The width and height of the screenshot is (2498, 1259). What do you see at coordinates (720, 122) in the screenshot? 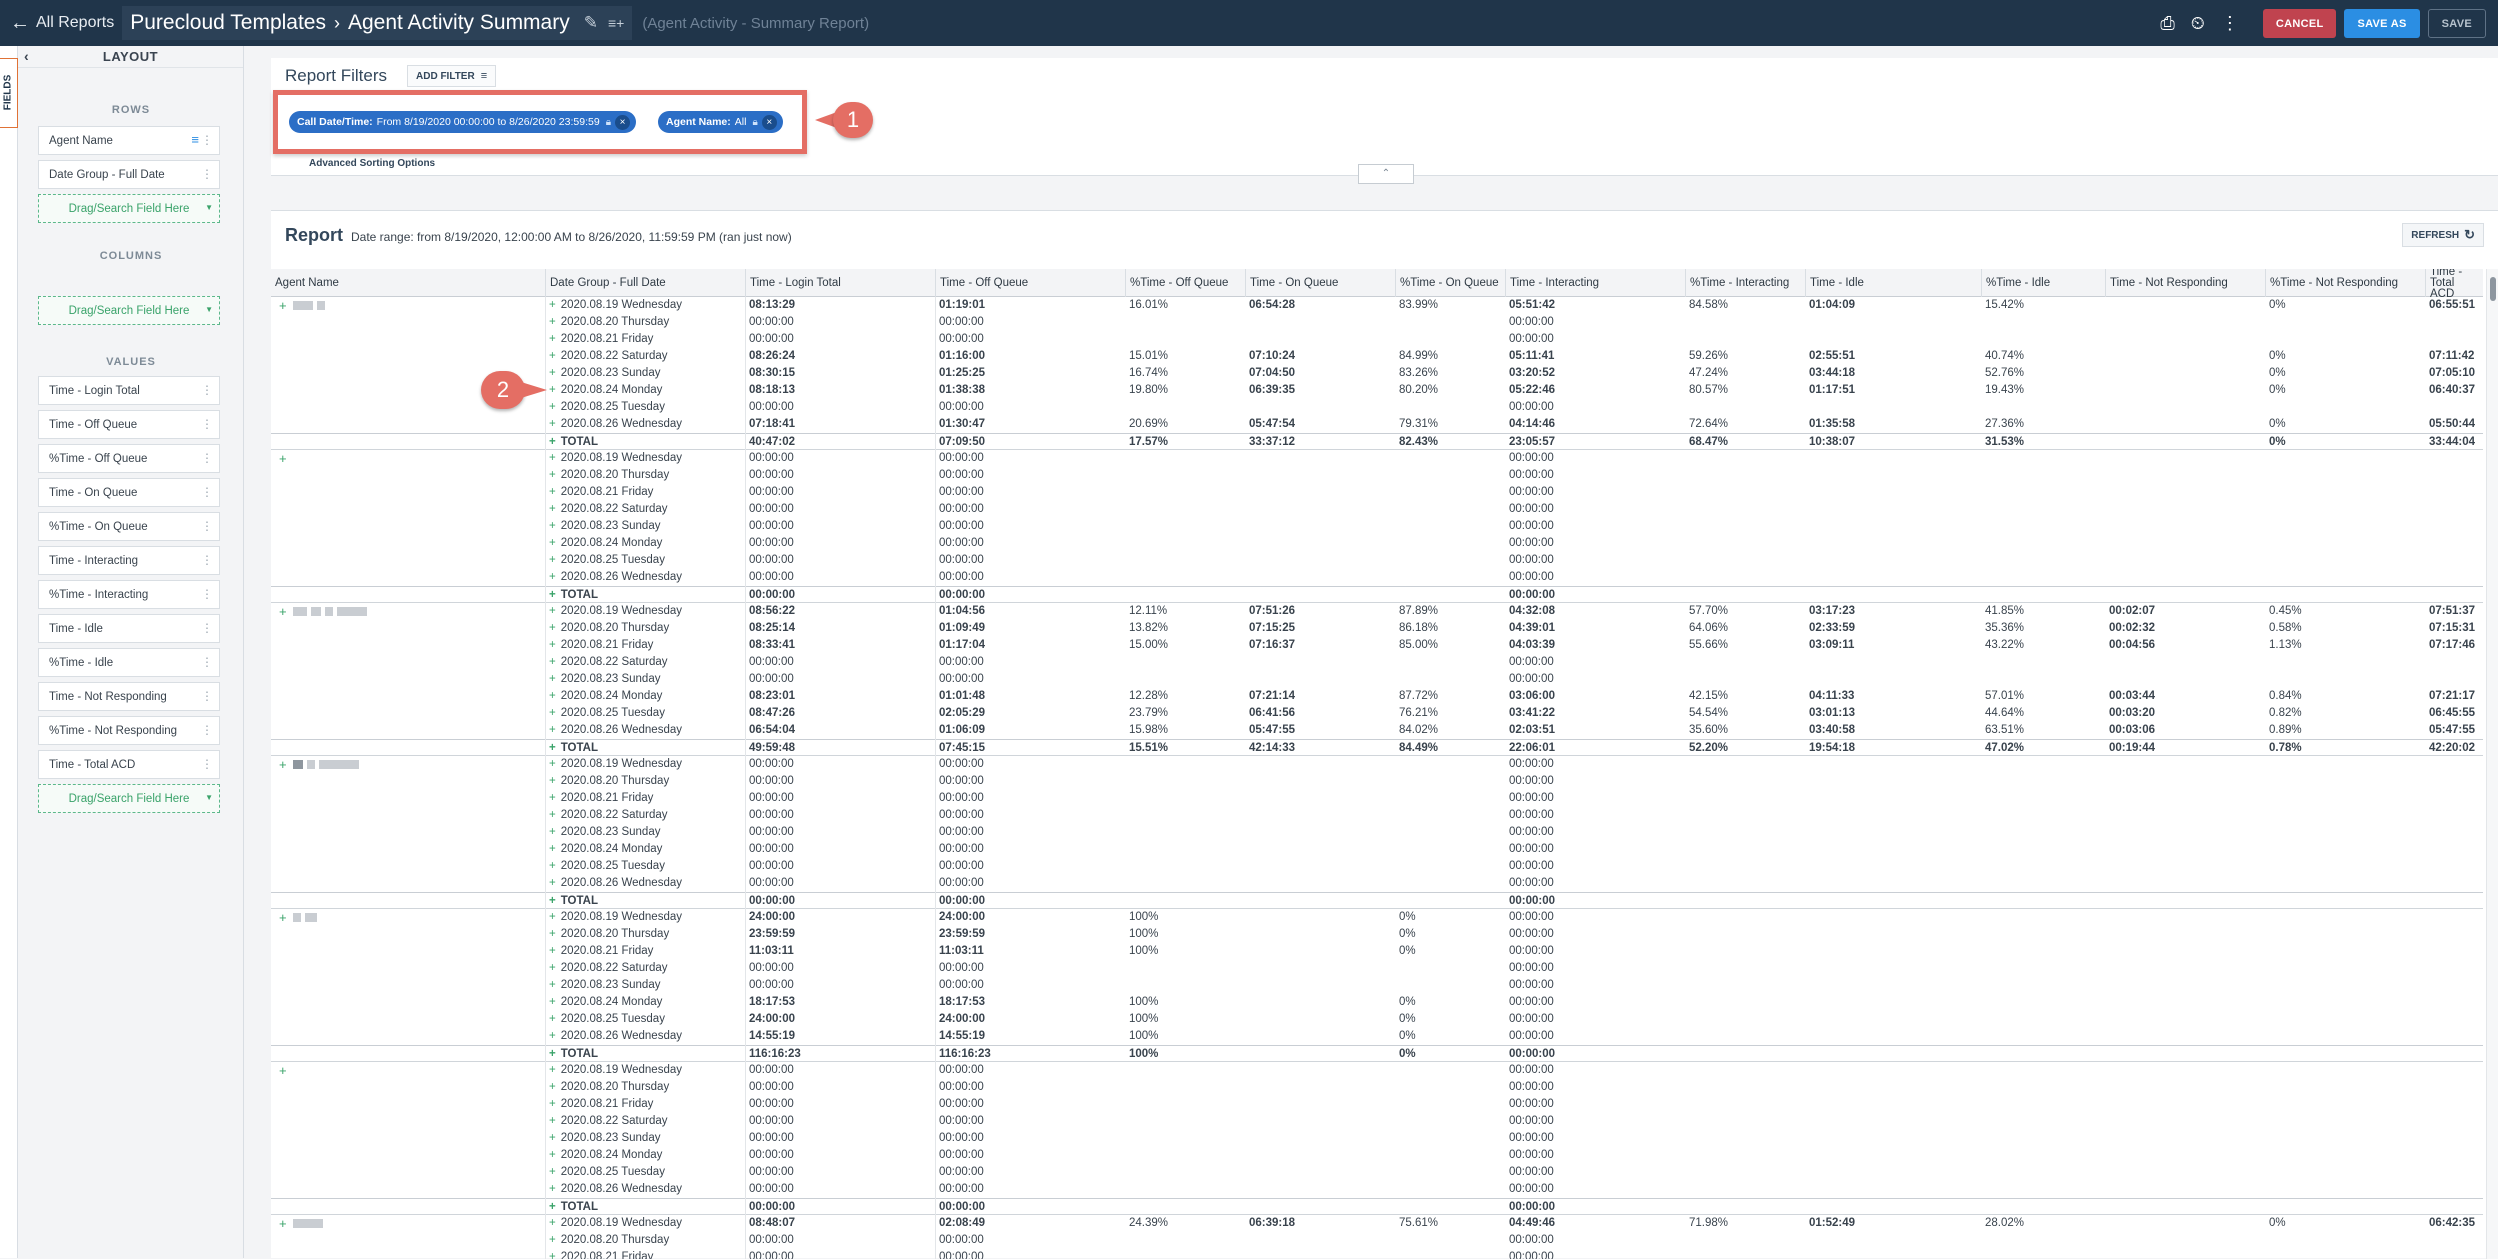
I see `filter-chip-agent-name: Agent Name: All 🔒︎ ×` at bounding box center [720, 122].